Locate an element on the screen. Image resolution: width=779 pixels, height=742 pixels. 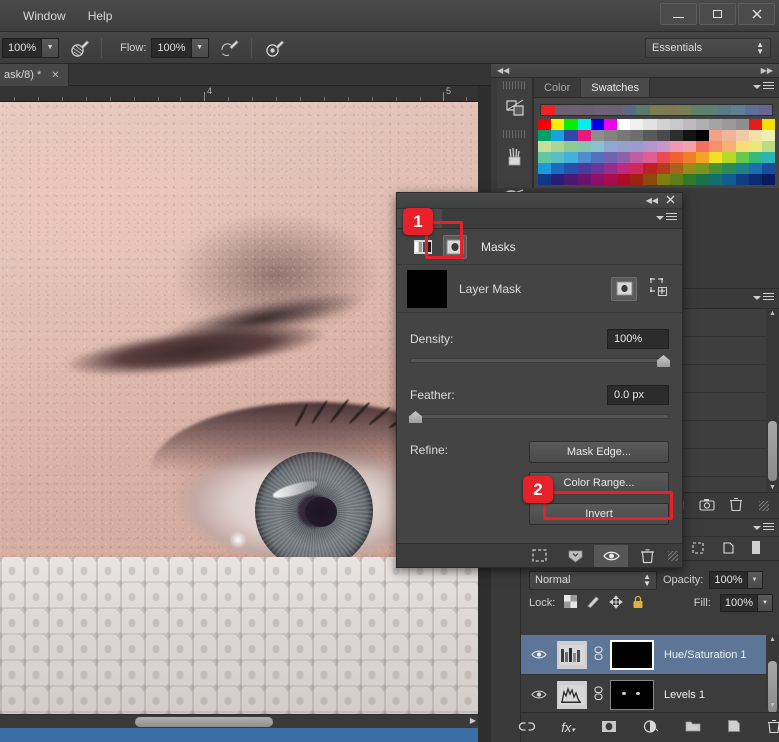
toggle-mask-visibility-icon is located at coordinates (611, 555).